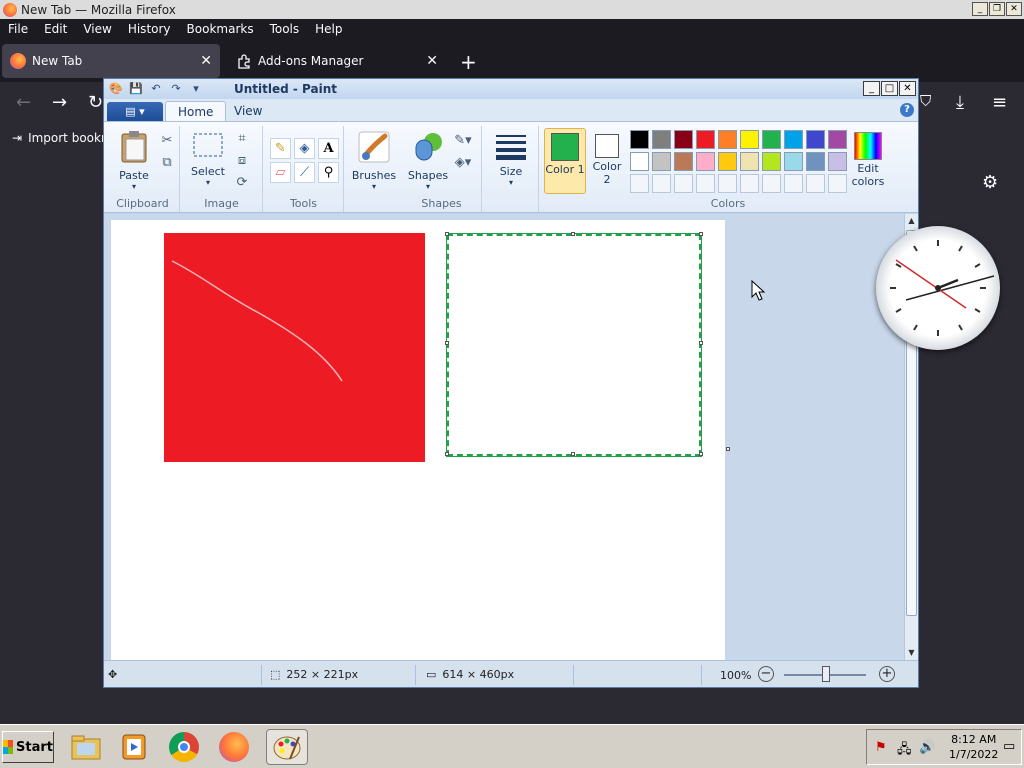 Image resolution: width=1024 pixels, height=768 pixels. Describe the element at coordinates (328, 148) in the screenshot. I see `text-tool-icon: A` at that location.